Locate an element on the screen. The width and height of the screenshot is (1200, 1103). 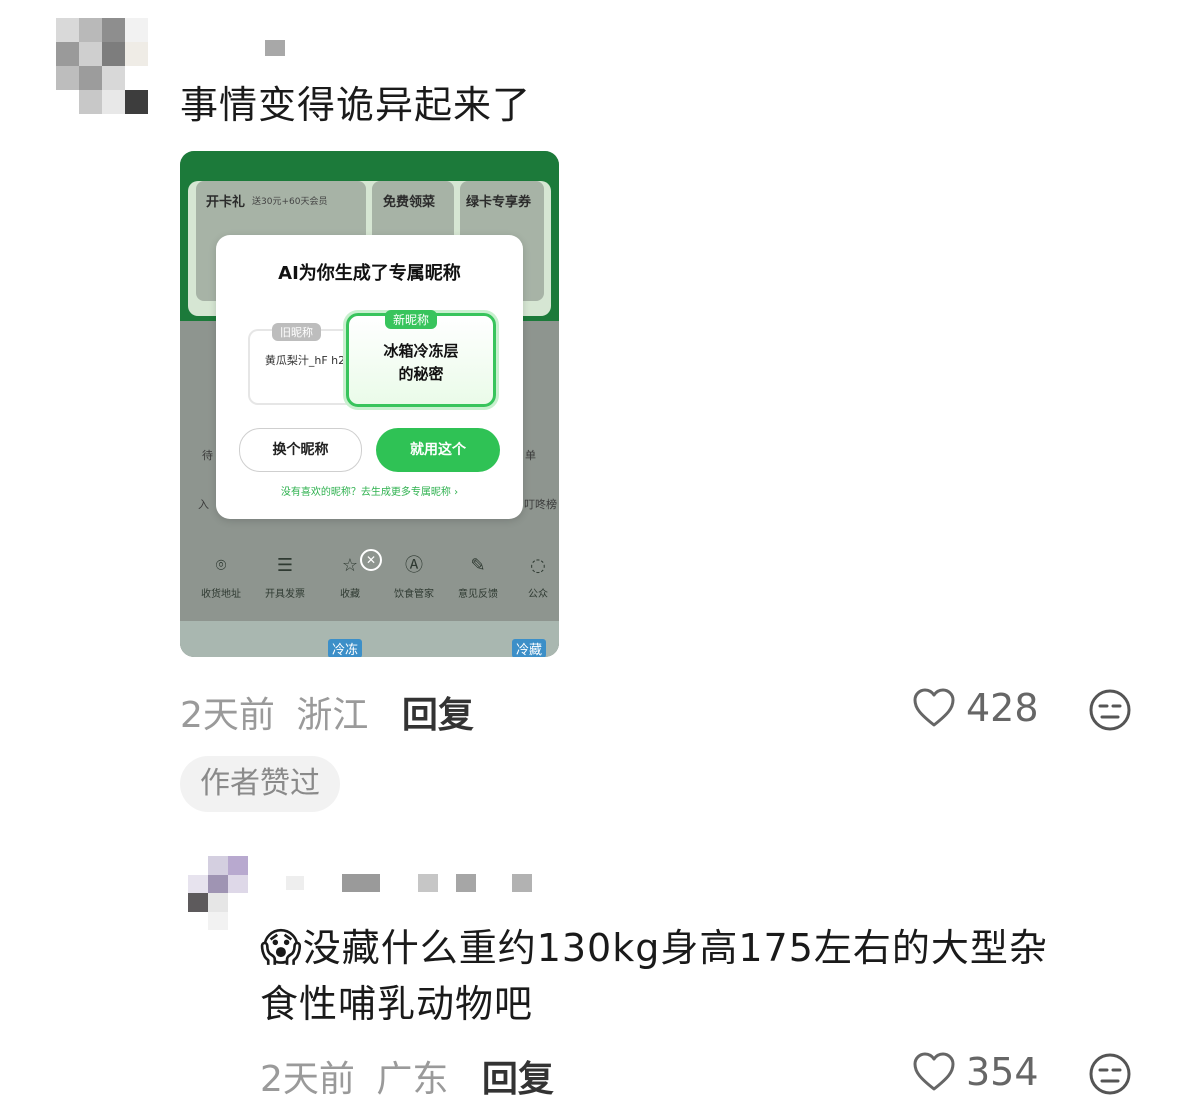
tile-label: 开卡礼 is located at coordinates (226, 202).